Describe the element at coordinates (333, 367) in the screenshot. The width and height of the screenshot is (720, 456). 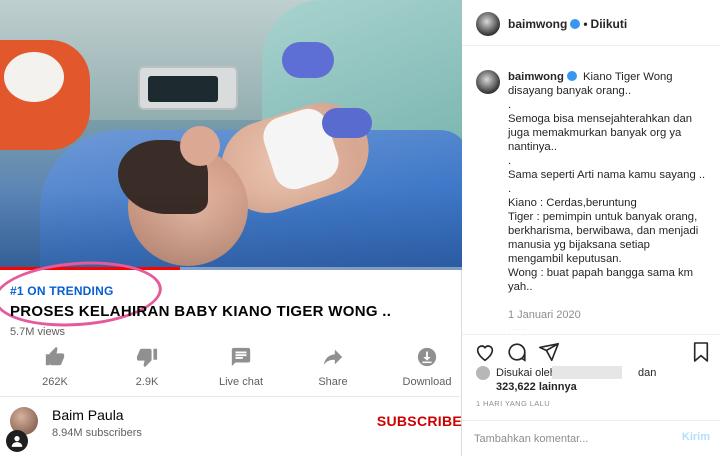
I see `share-button: Share` at that location.